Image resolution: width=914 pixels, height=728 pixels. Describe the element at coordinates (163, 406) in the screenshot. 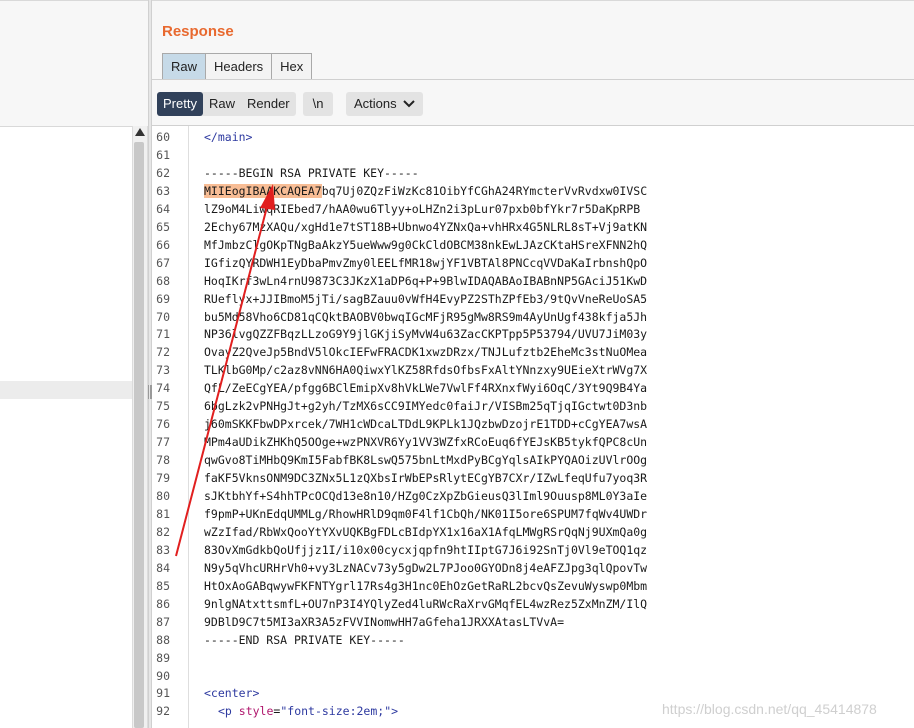

I see `line-number: 75` at that location.